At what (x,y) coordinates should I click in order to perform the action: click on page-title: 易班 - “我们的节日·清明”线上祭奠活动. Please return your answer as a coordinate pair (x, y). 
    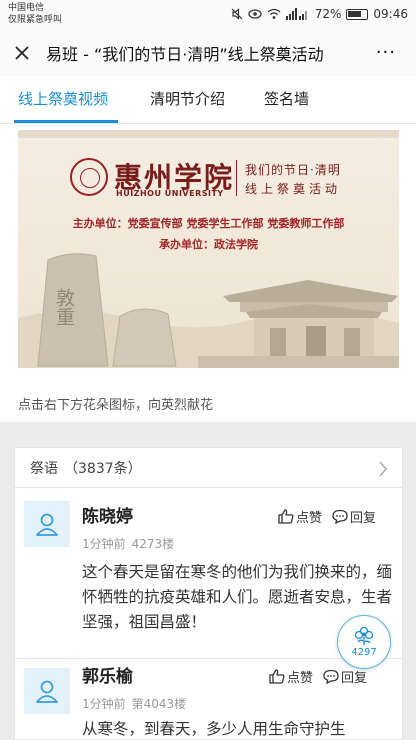
    Looking at the image, I should click on (185, 54).